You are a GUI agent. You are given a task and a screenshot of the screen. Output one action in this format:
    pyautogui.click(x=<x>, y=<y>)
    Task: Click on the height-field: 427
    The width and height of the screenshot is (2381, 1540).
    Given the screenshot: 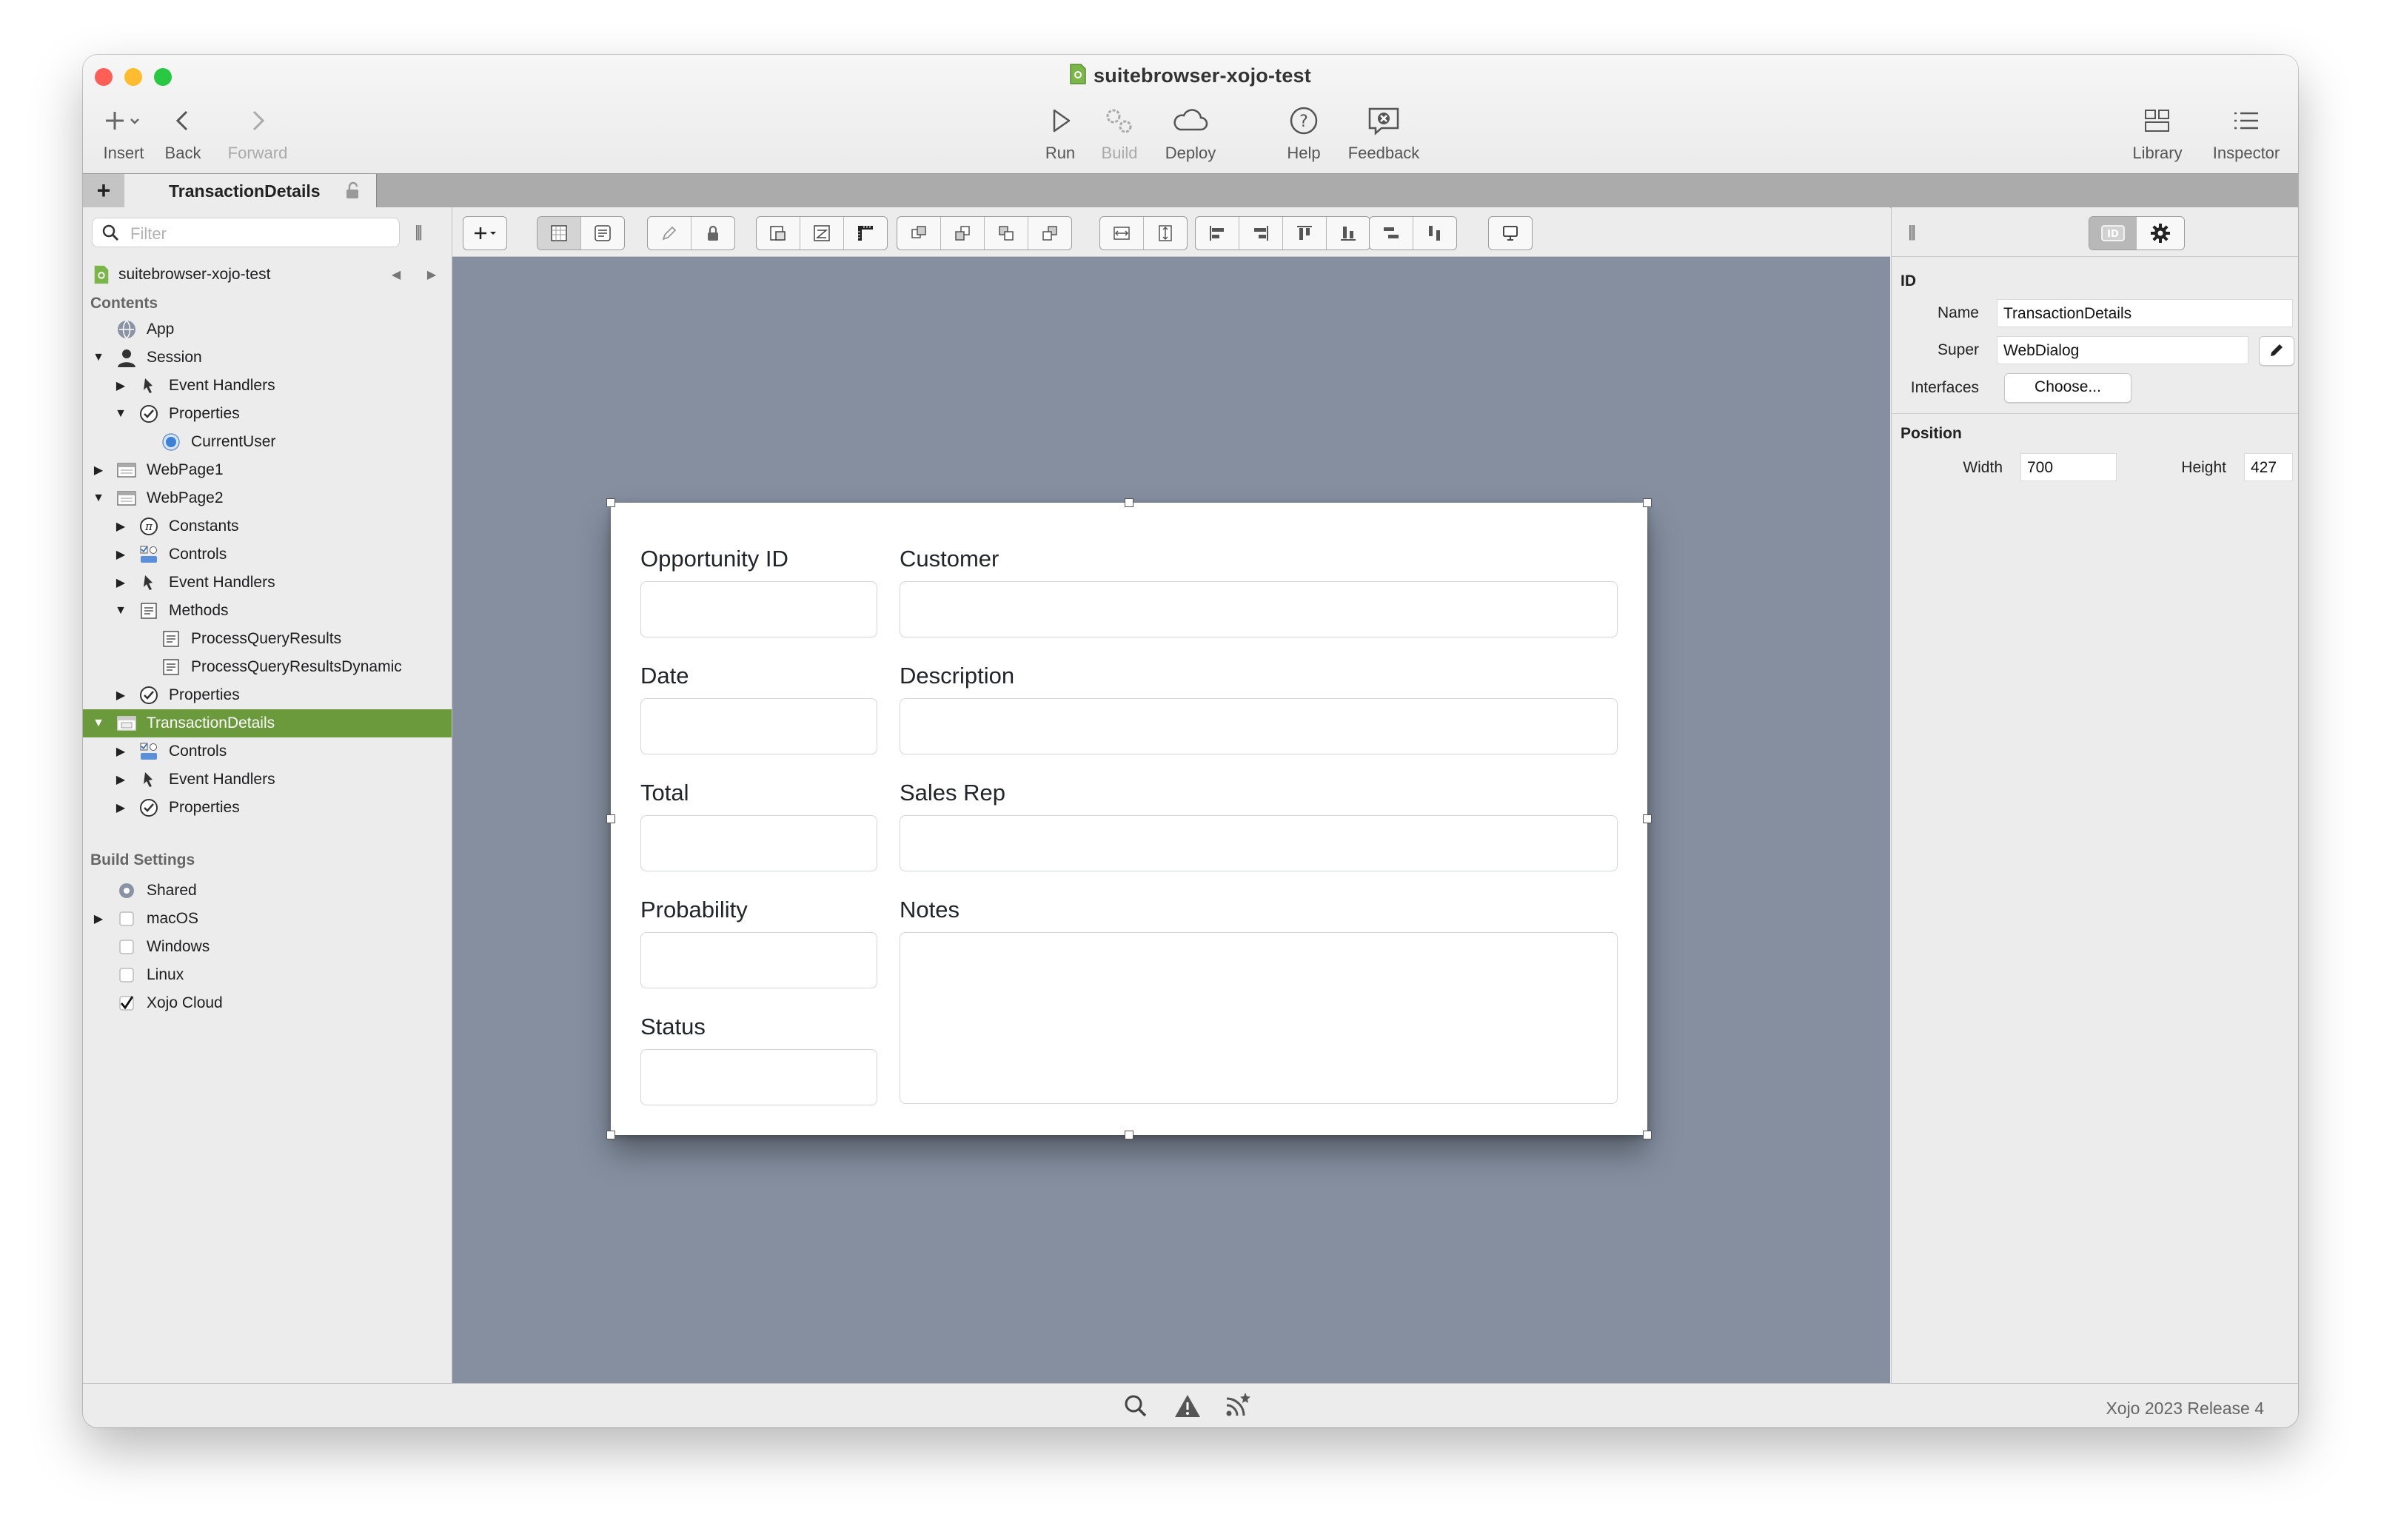 What is the action you would take?
    pyautogui.click(x=2269, y=467)
    